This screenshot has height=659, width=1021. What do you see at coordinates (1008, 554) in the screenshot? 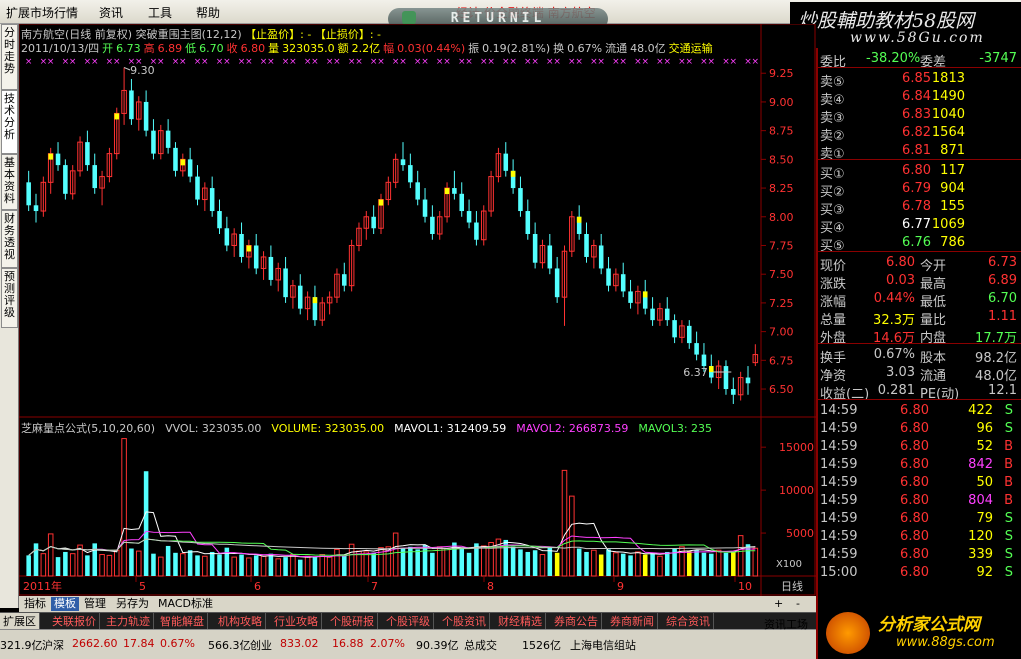
I see `tick-side: S` at bounding box center [1008, 554].